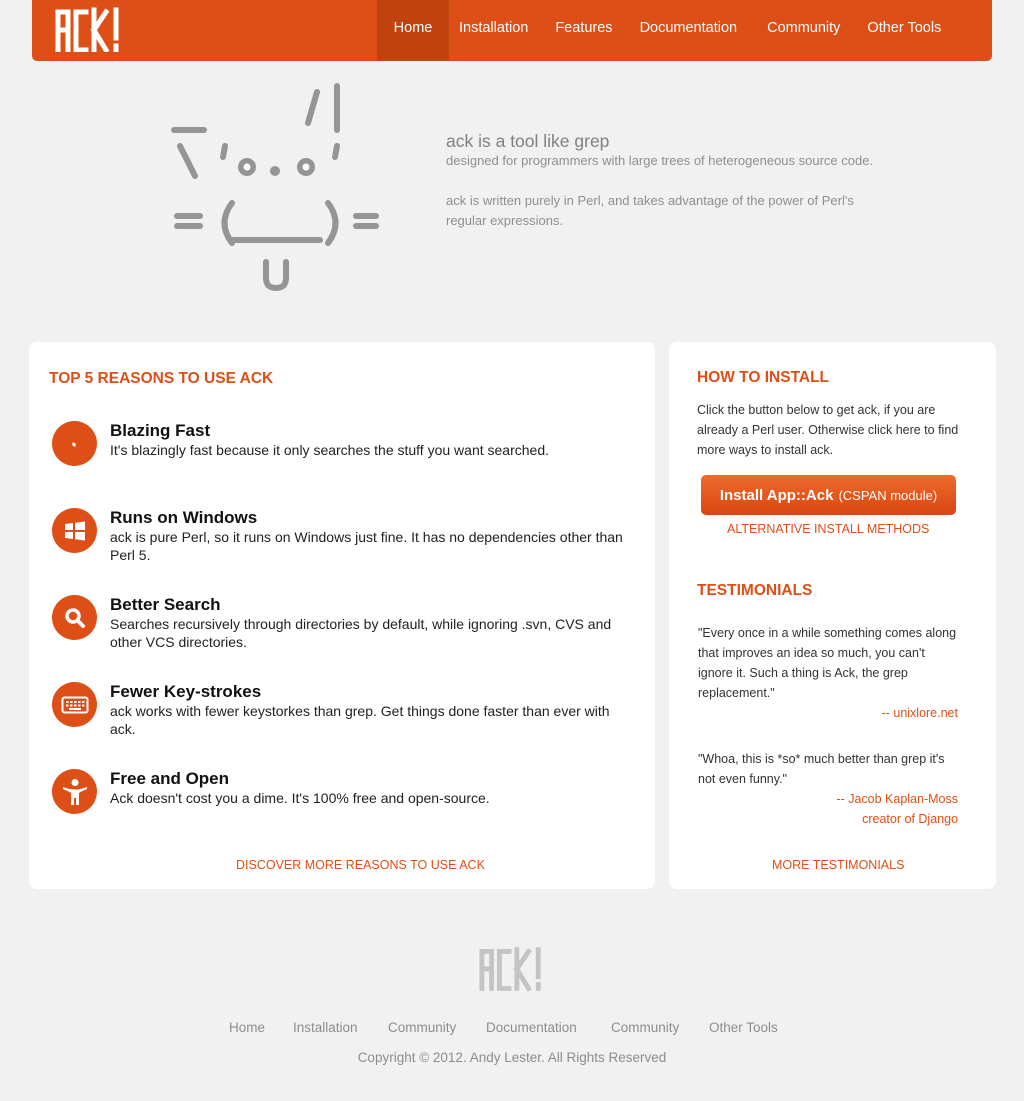 The image size is (1024, 1101). I want to click on search-icon, so click(74, 617).